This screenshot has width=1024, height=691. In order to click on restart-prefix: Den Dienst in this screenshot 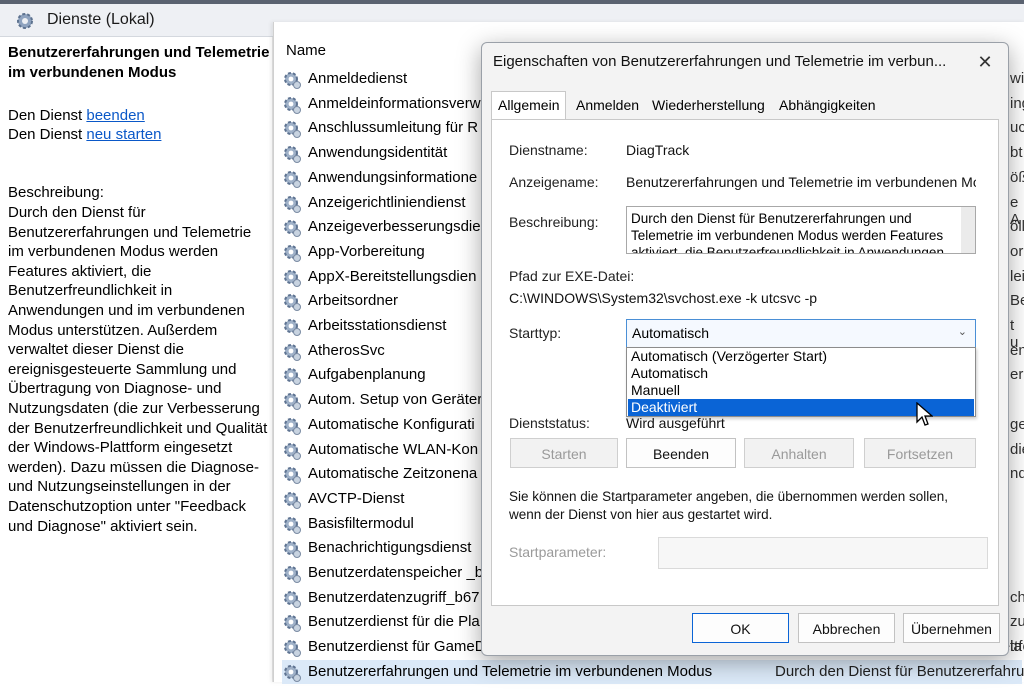, I will do `click(47, 134)`.